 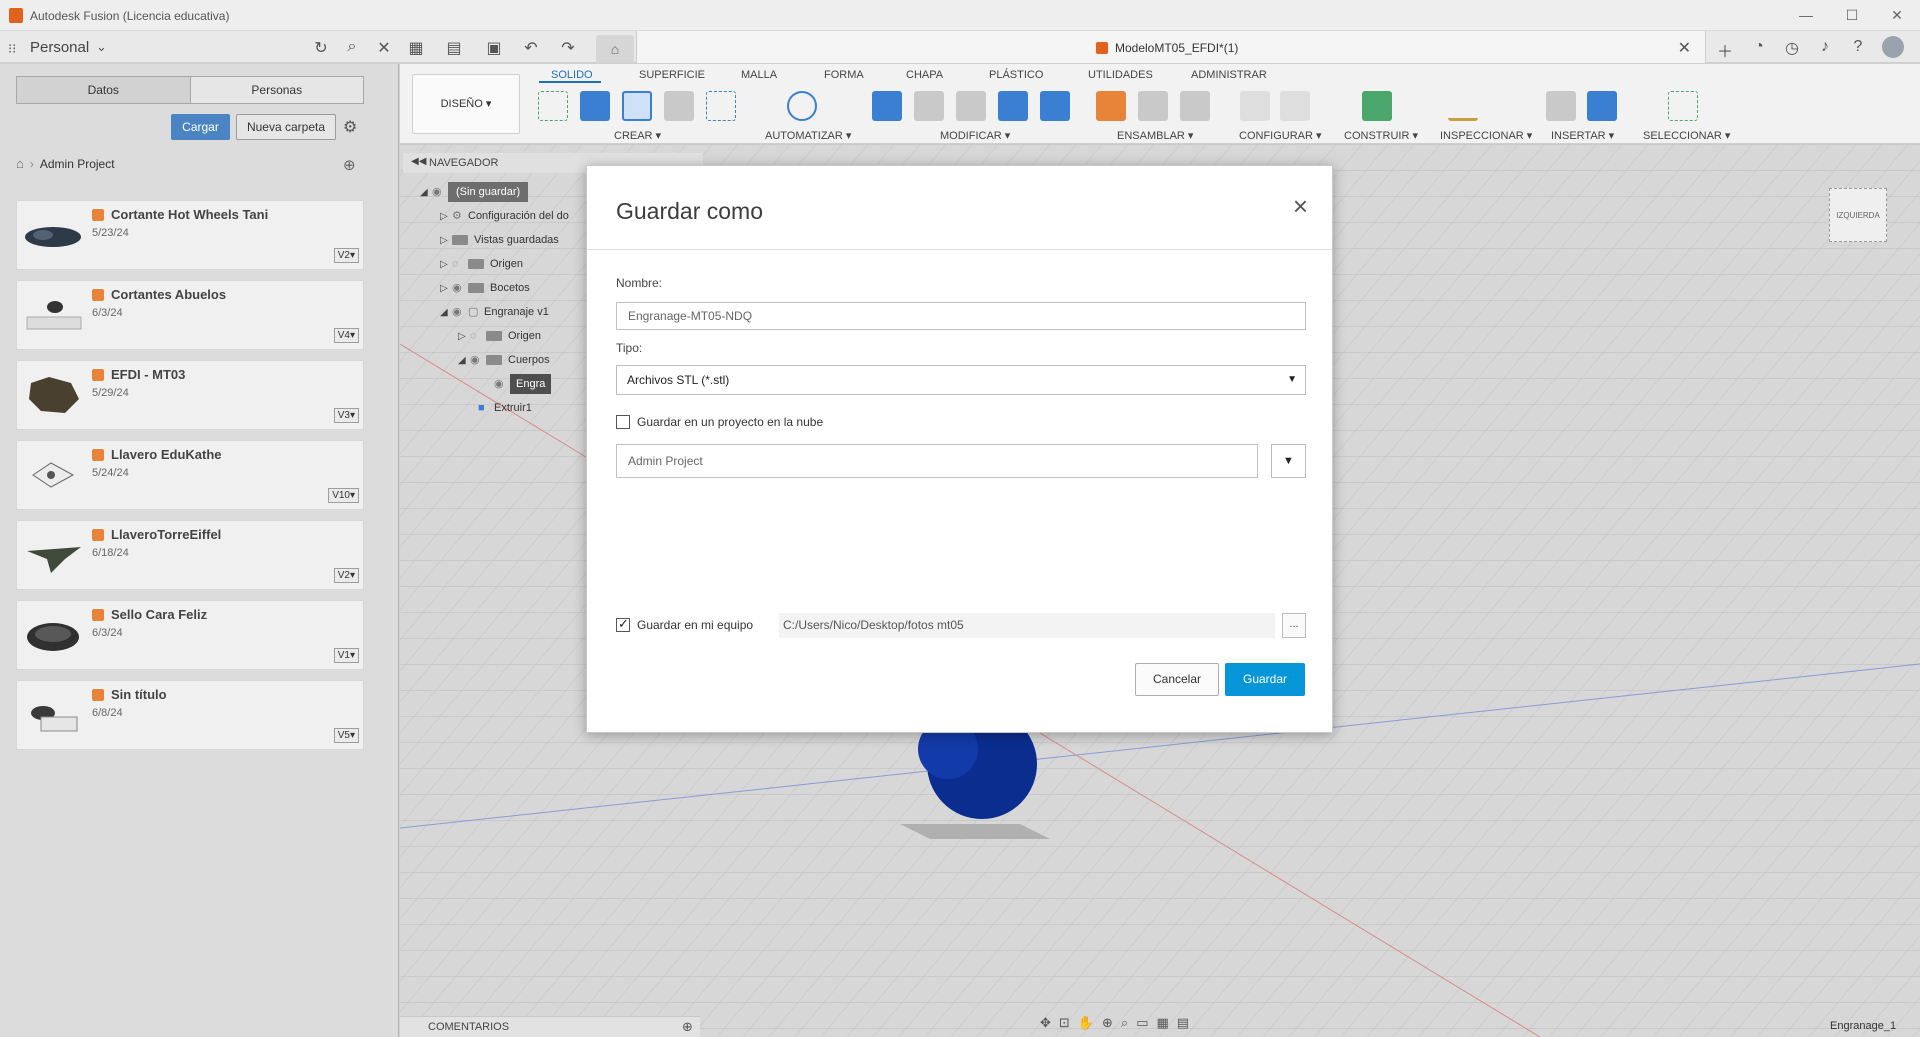 I want to click on comments-bar: COMENTARIOS ⊕, so click(x=550, y=1026).